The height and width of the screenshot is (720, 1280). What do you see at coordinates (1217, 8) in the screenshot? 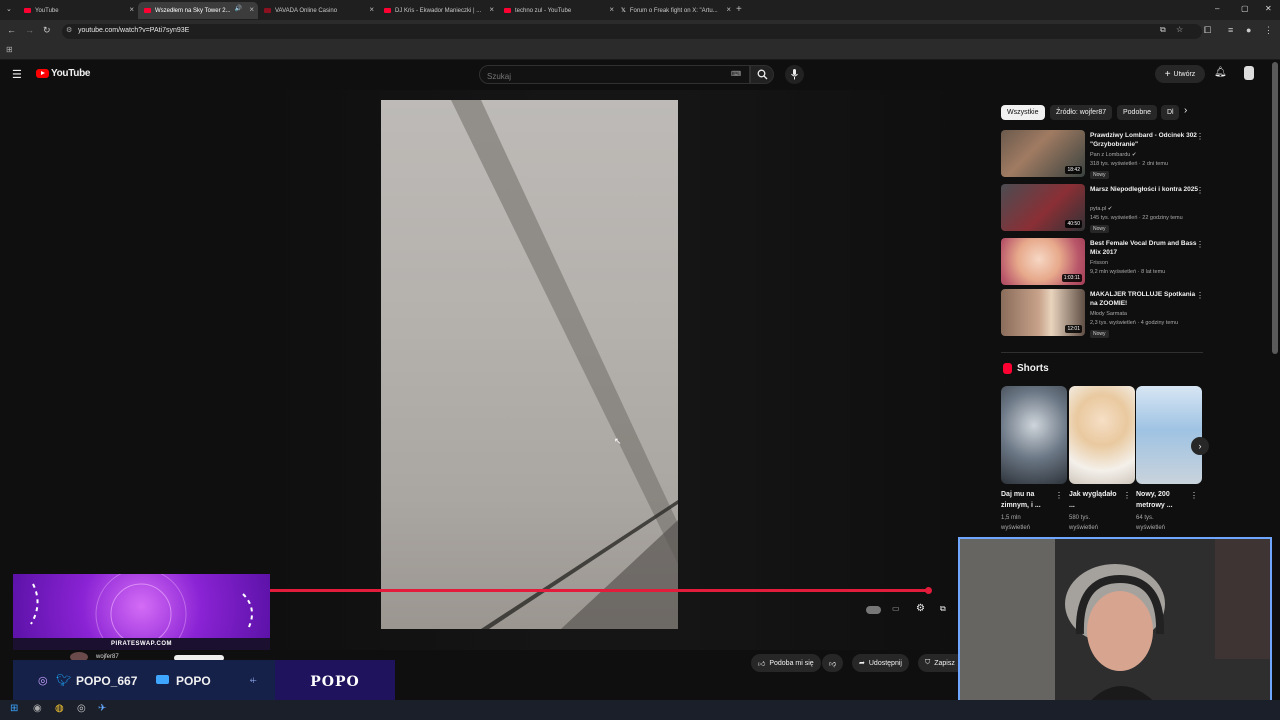
I see `minimize-icon: –` at bounding box center [1217, 8].